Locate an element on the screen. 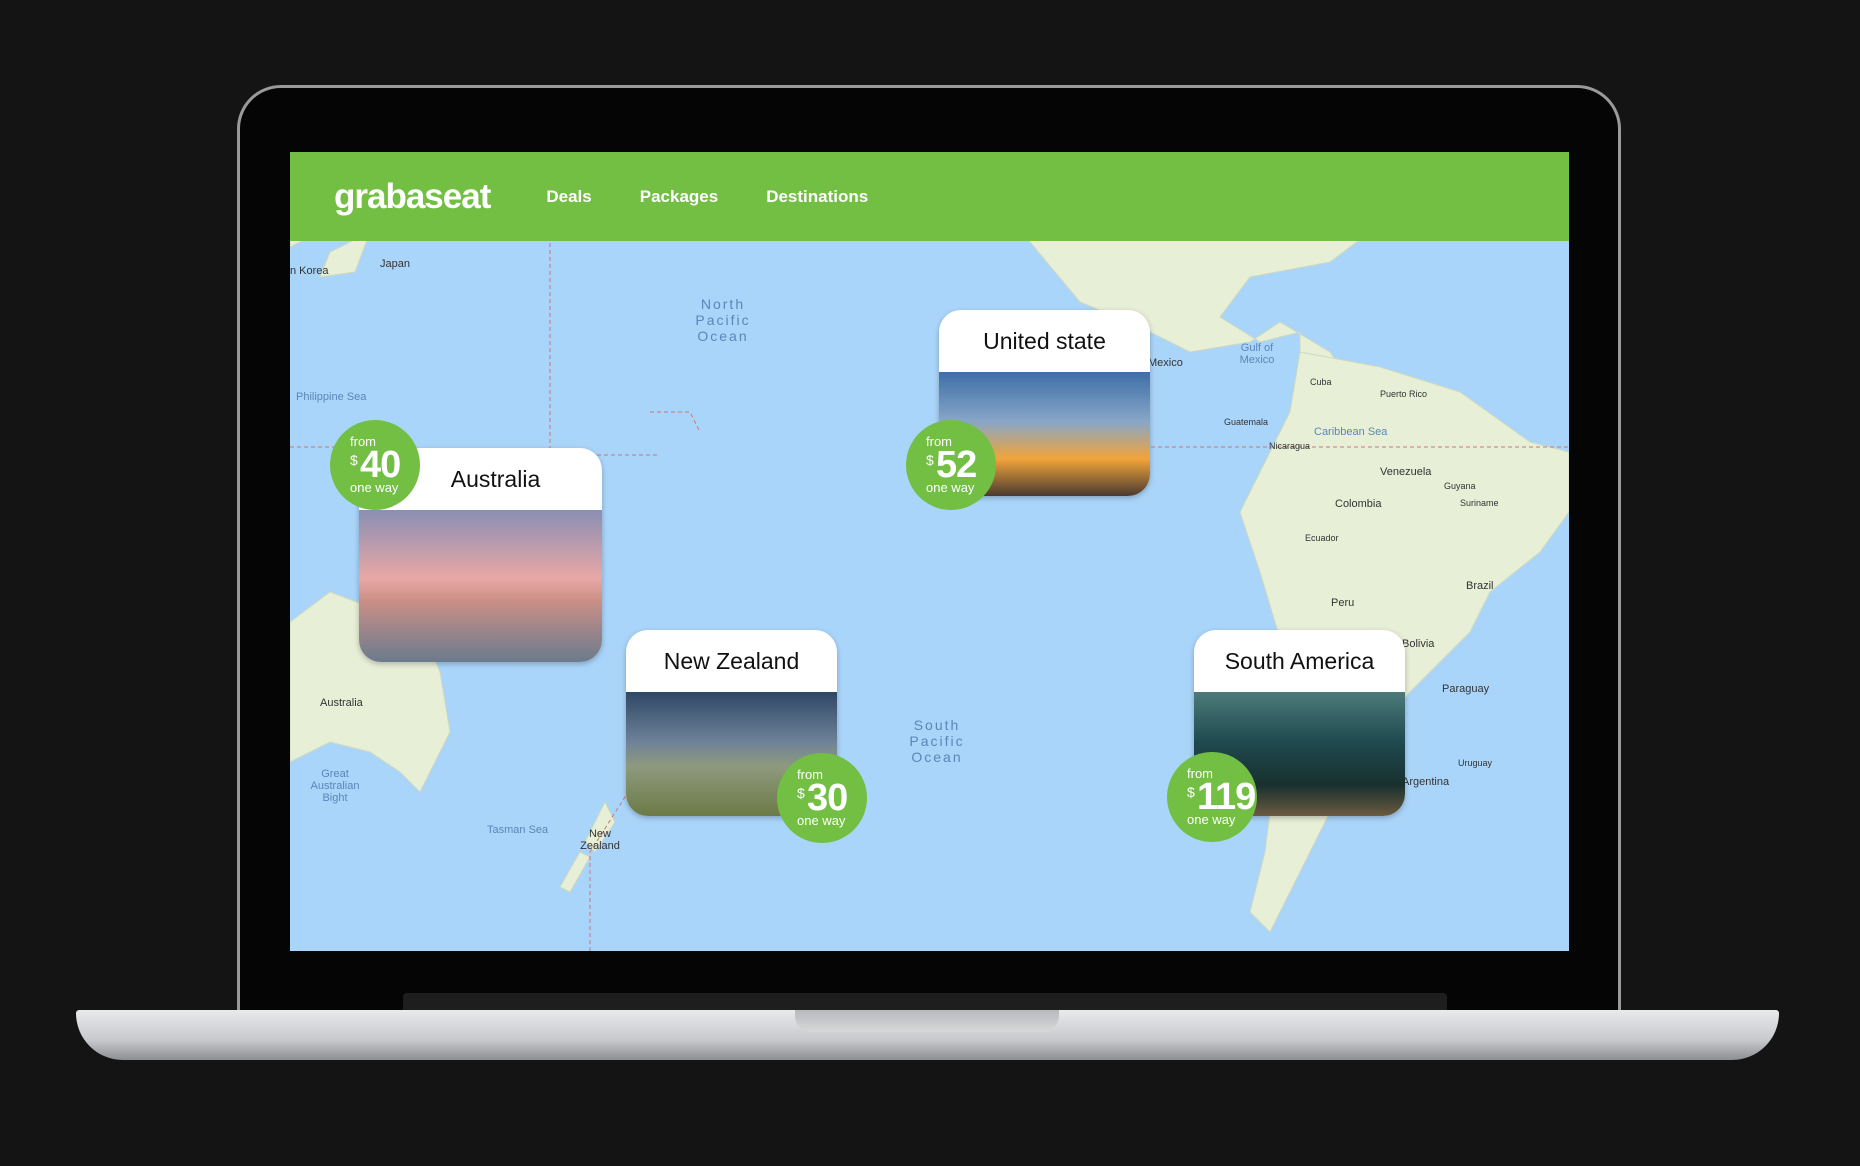  price-badge: from $ 40 one way is located at coordinates (375, 465).